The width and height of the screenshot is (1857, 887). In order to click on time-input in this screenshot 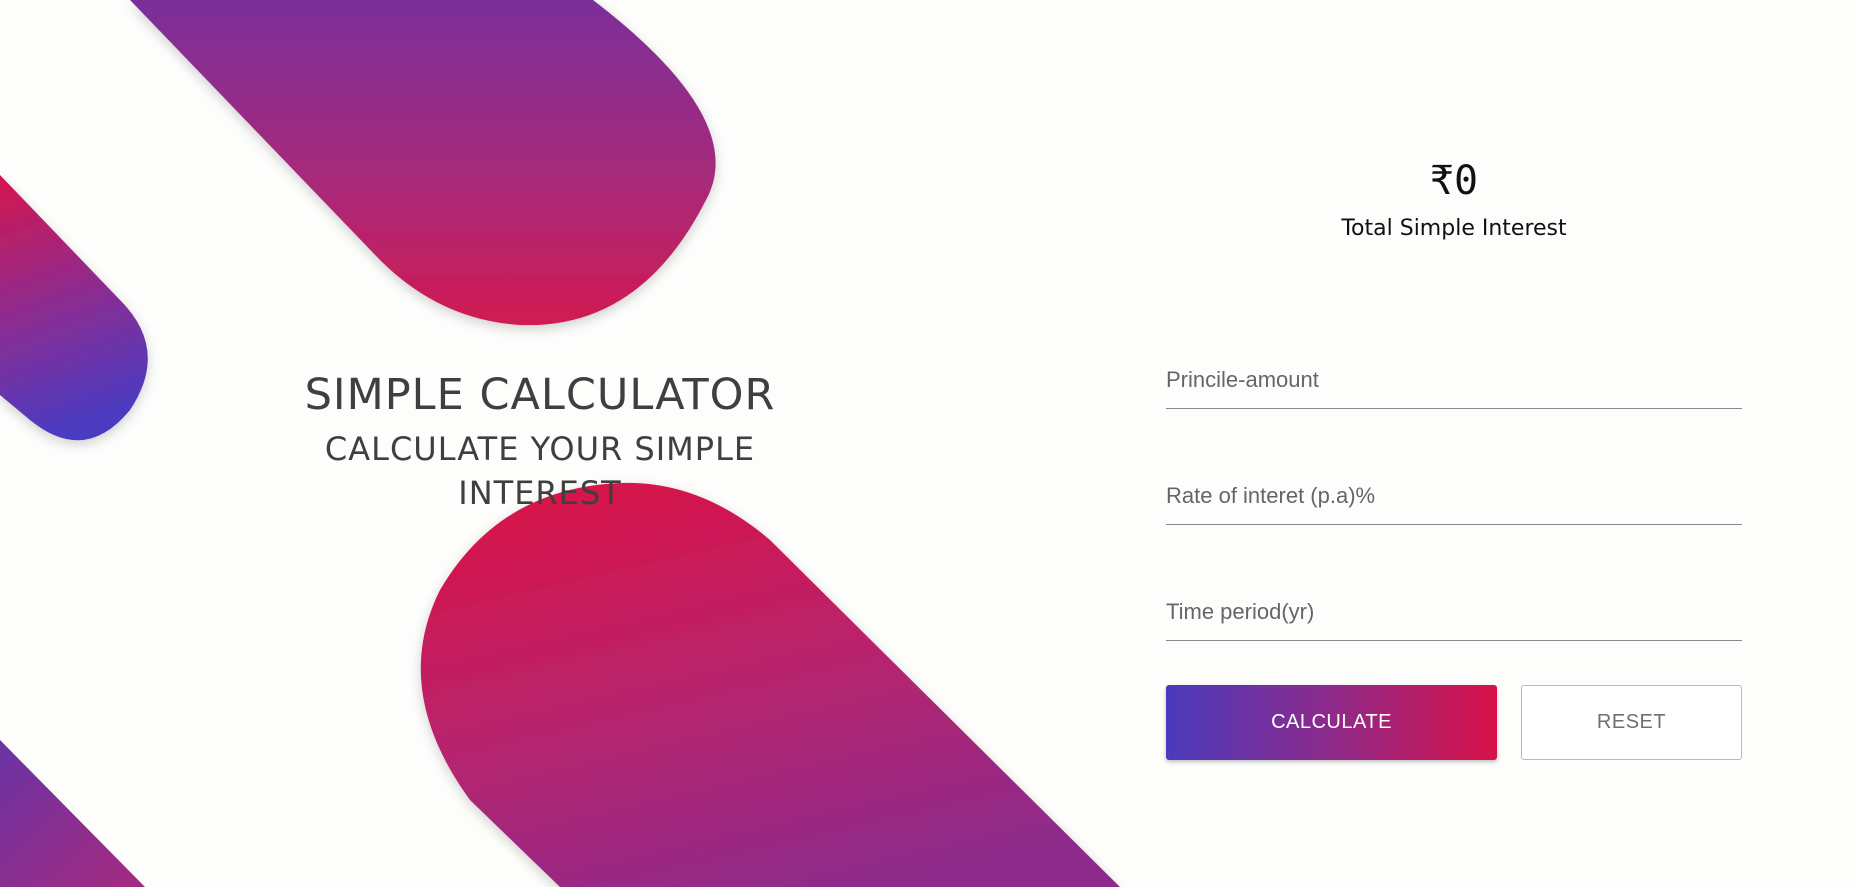, I will do `click(1454, 616)`.